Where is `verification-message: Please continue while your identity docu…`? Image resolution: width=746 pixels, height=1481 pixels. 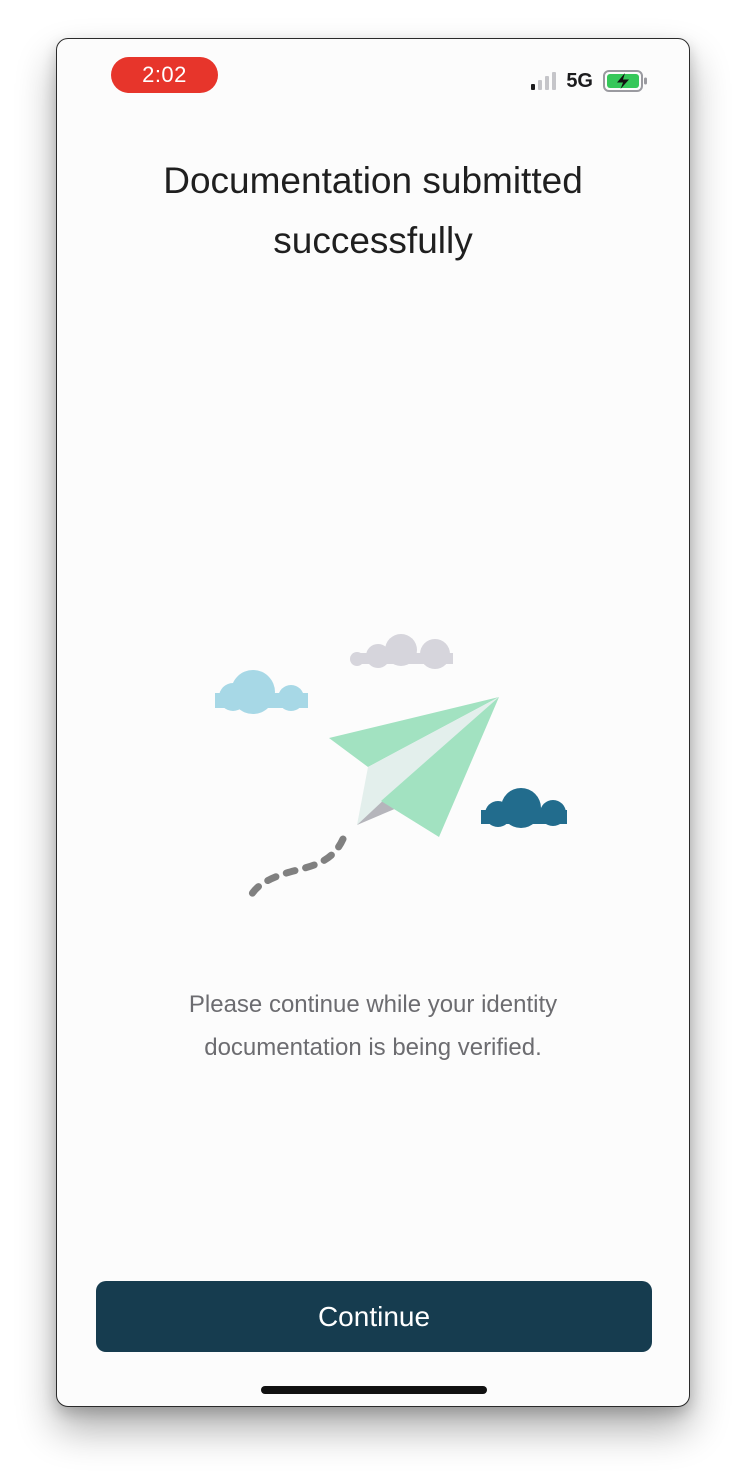 verification-message: Please continue while your identity docu… is located at coordinates (373, 1026).